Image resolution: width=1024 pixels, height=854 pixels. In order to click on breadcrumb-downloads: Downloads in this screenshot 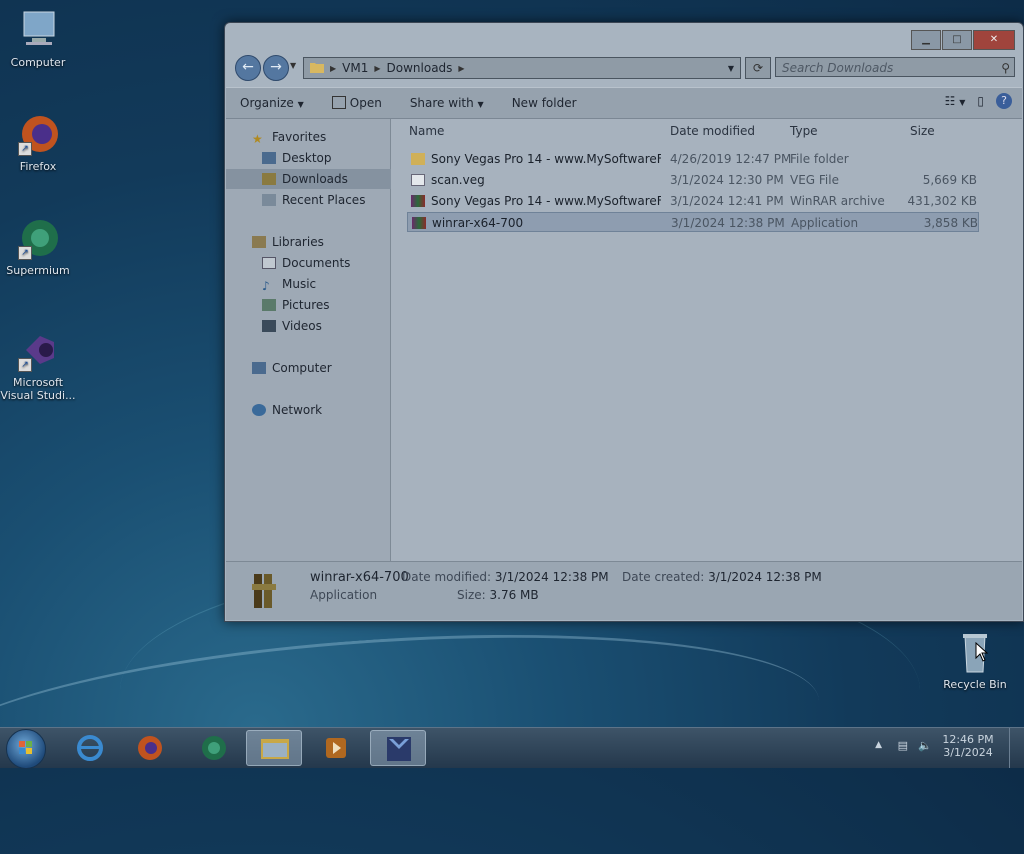, I will do `click(420, 68)`.